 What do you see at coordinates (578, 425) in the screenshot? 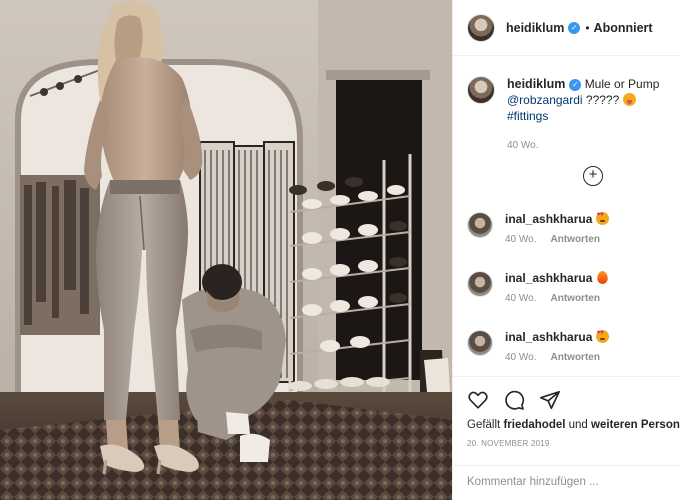
I see `likes-and: und` at bounding box center [578, 425].